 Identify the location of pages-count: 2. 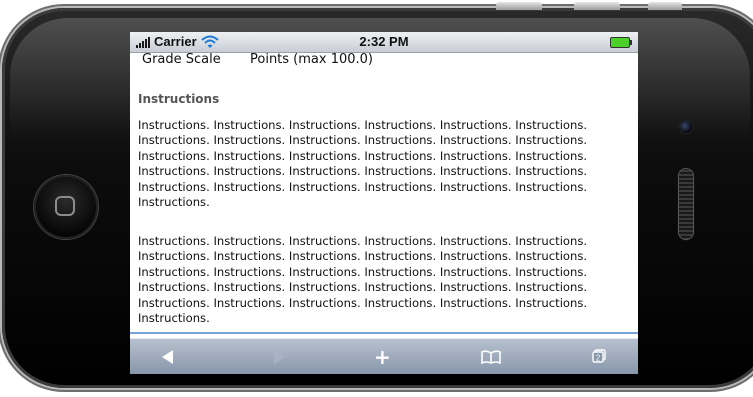
(598, 358).